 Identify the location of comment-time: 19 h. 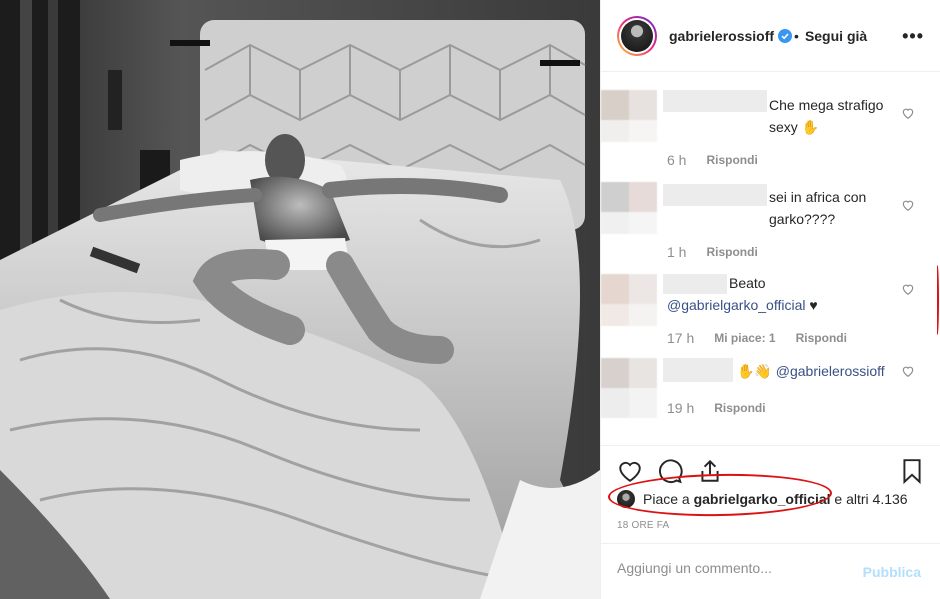
(681, 408).